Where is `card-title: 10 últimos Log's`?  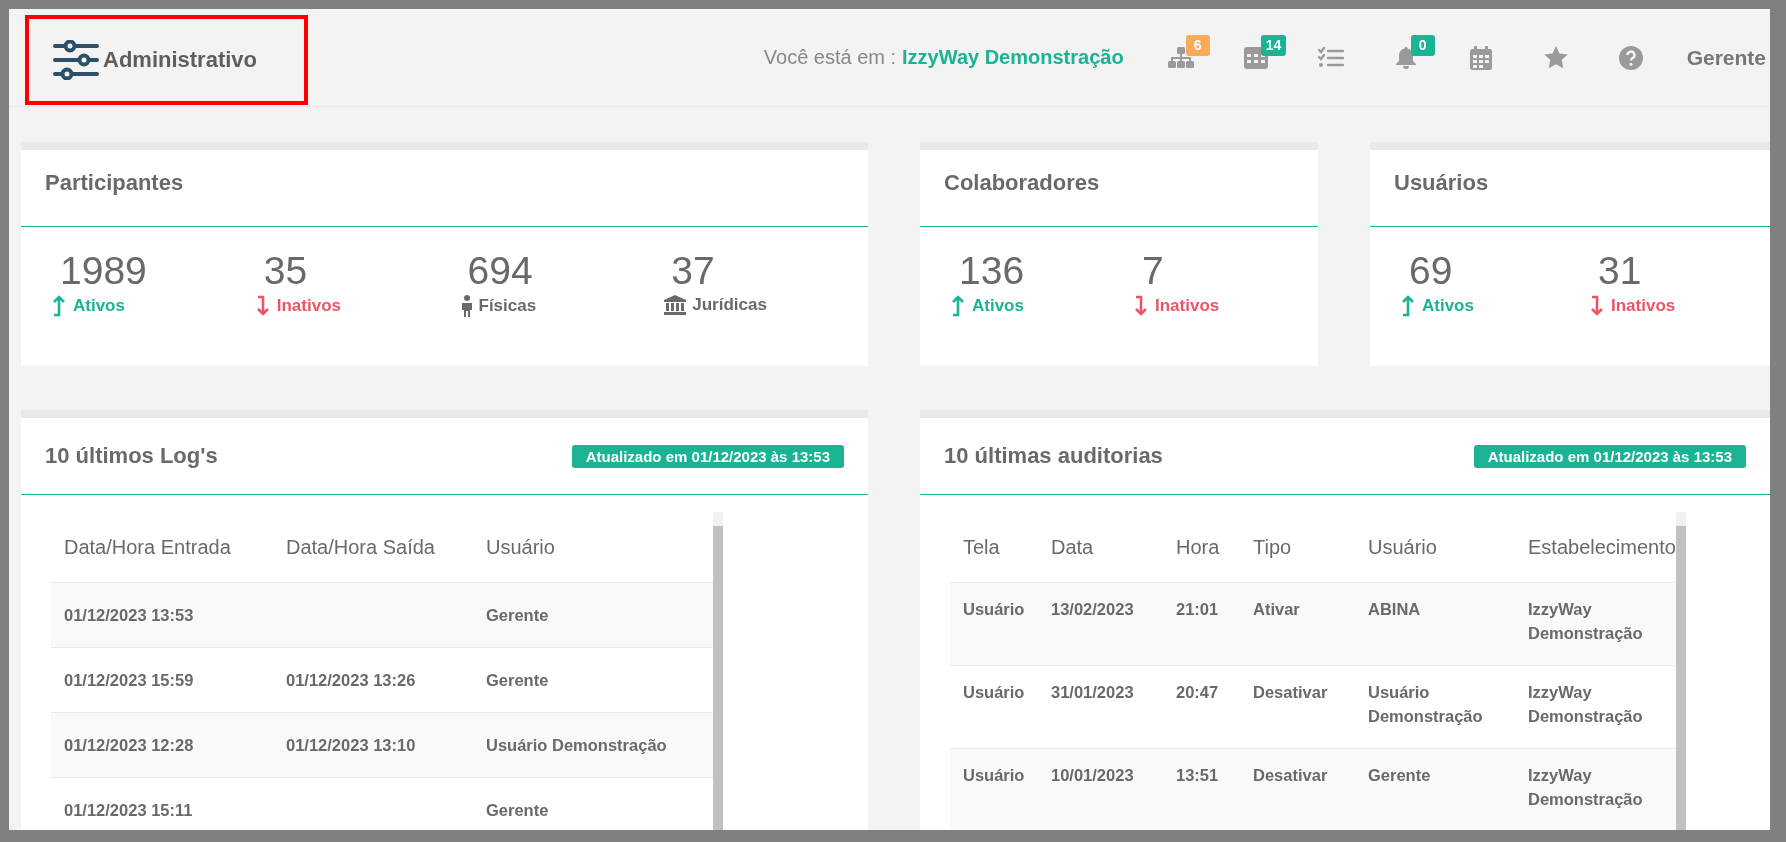
card-title: 10 últimos Log's is located at coordinates (131, 456).